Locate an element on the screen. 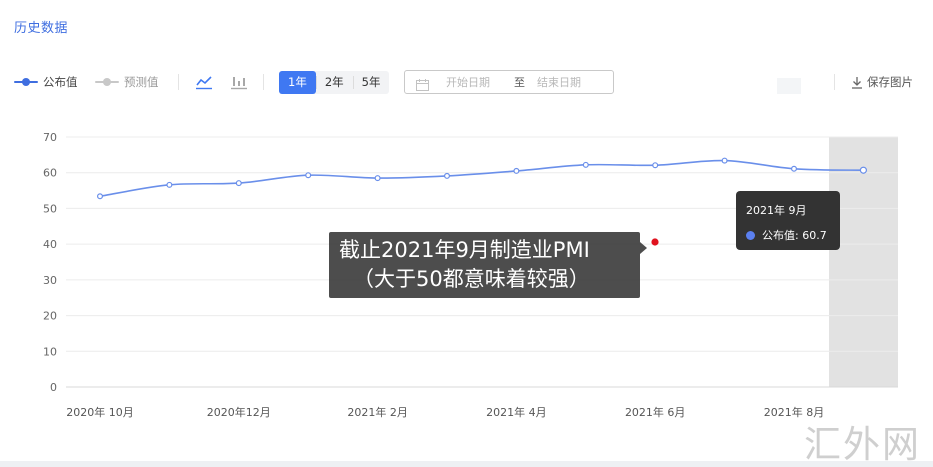  annotation-marker is located at coordinates (655, 242).